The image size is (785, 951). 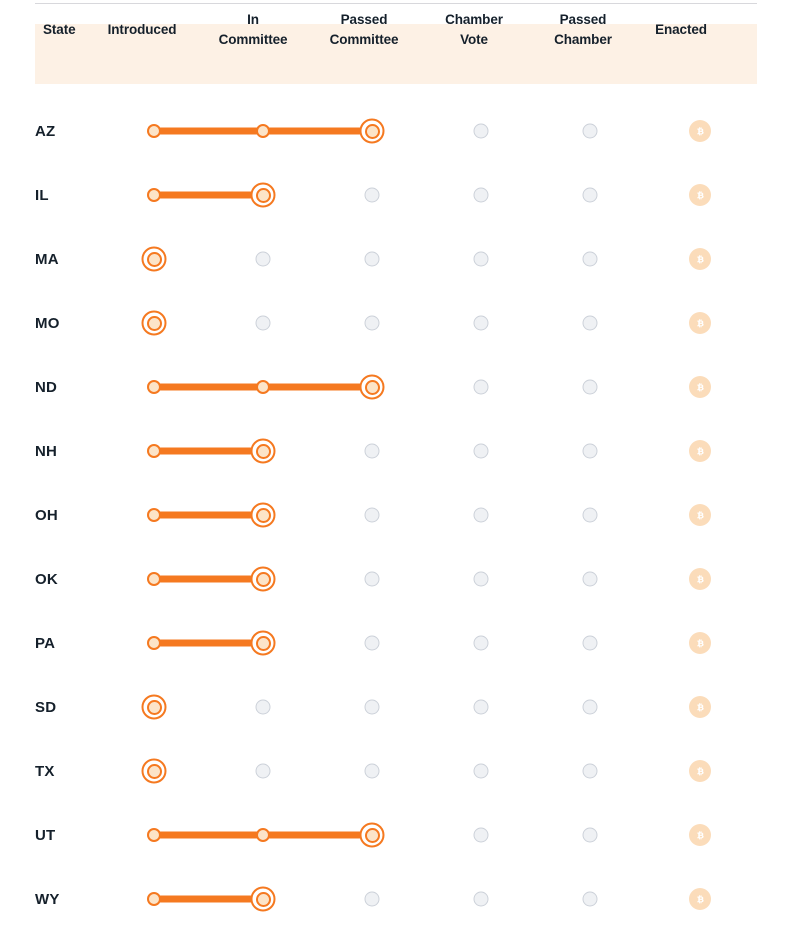 I want to click on column-header-introduced-line1: Introduced, so click(x=142, y=30).